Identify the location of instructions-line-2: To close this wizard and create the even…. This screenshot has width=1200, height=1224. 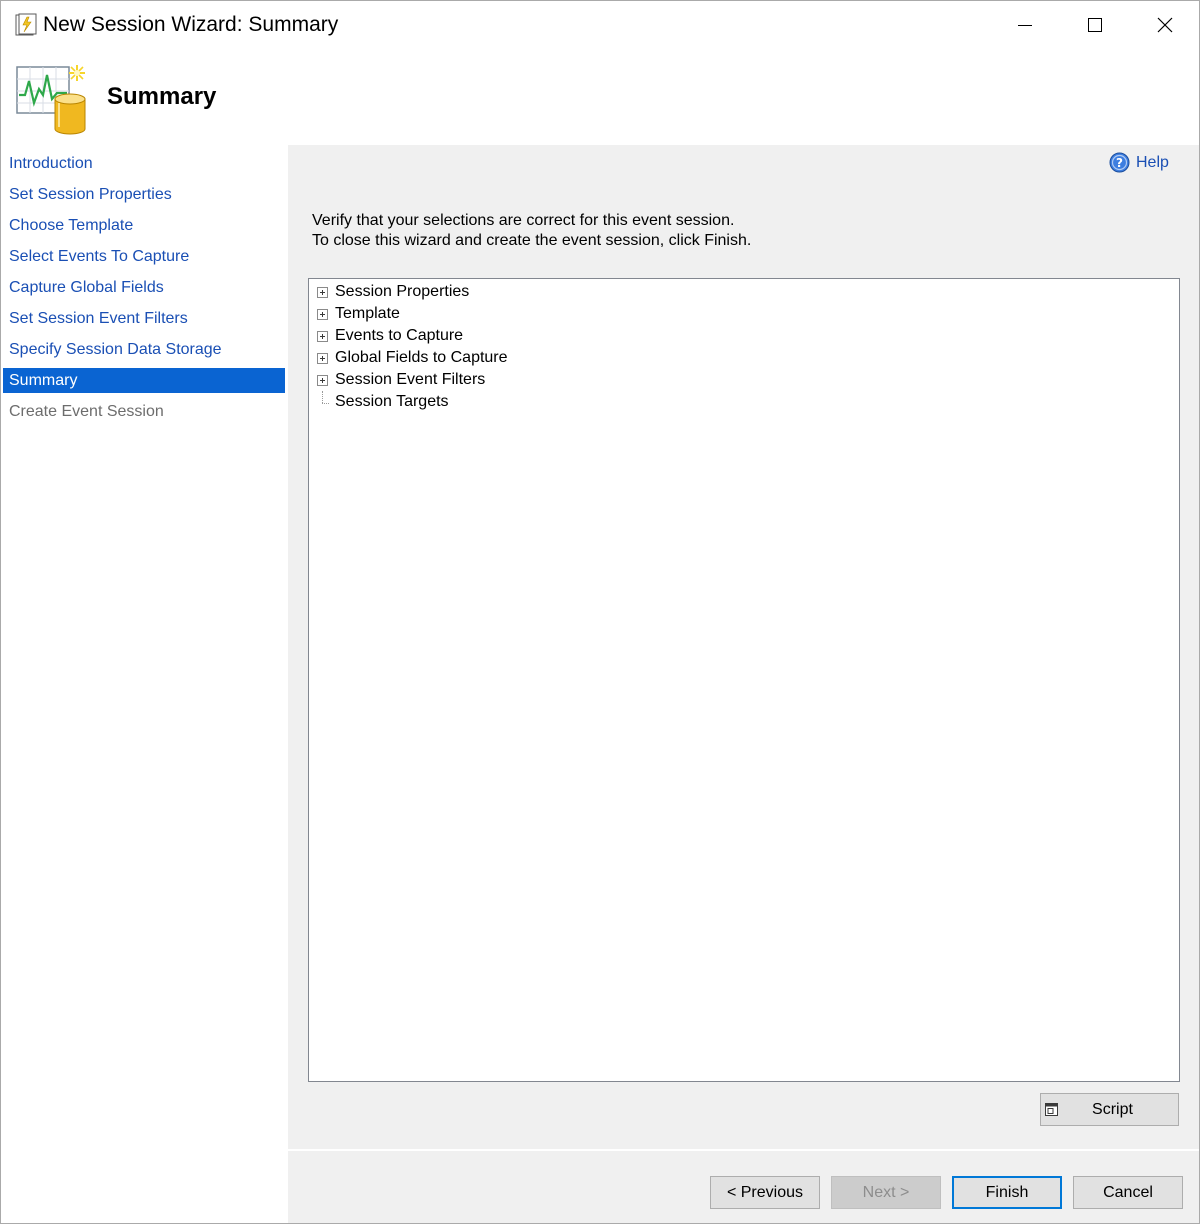
(532, 240).